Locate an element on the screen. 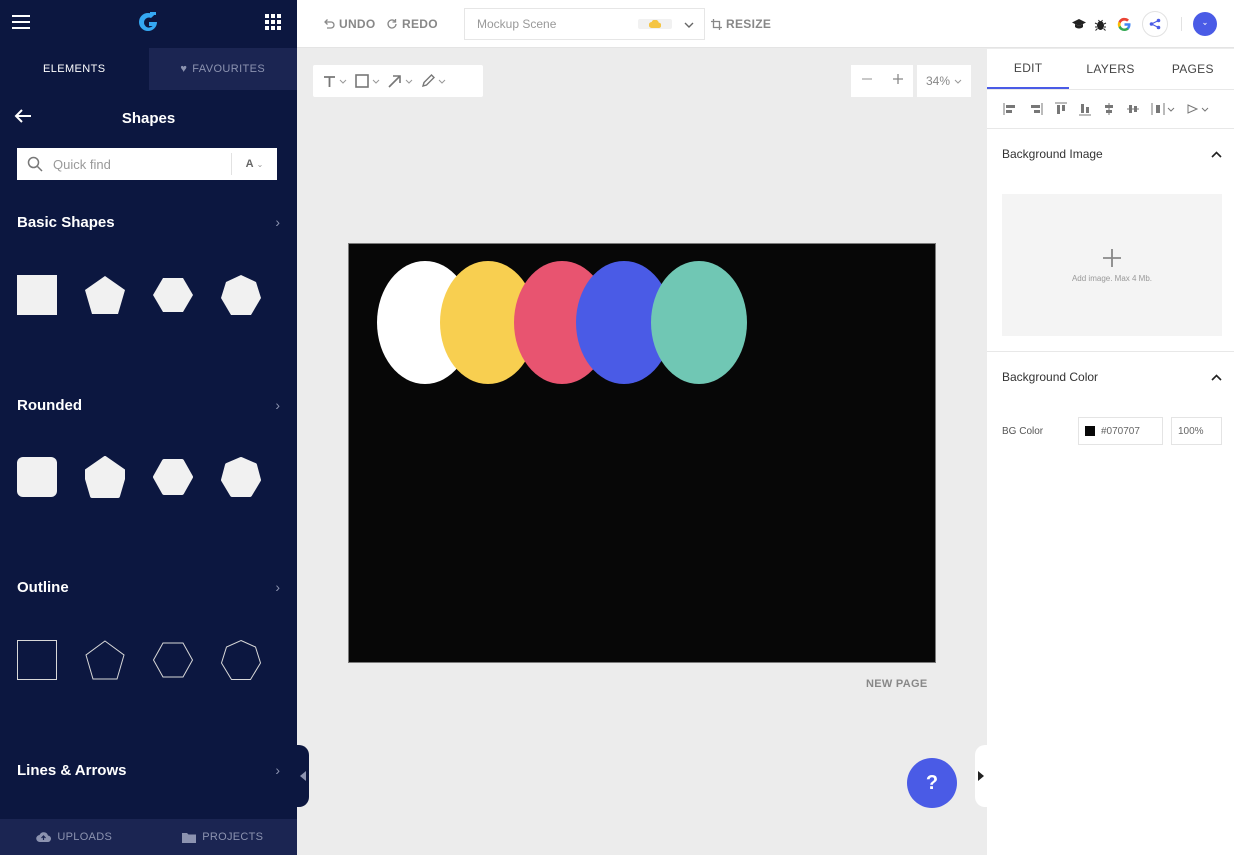 The image size is (1234, 855). background-image-section-header: Background Image is located at coordinates (1112, 154).